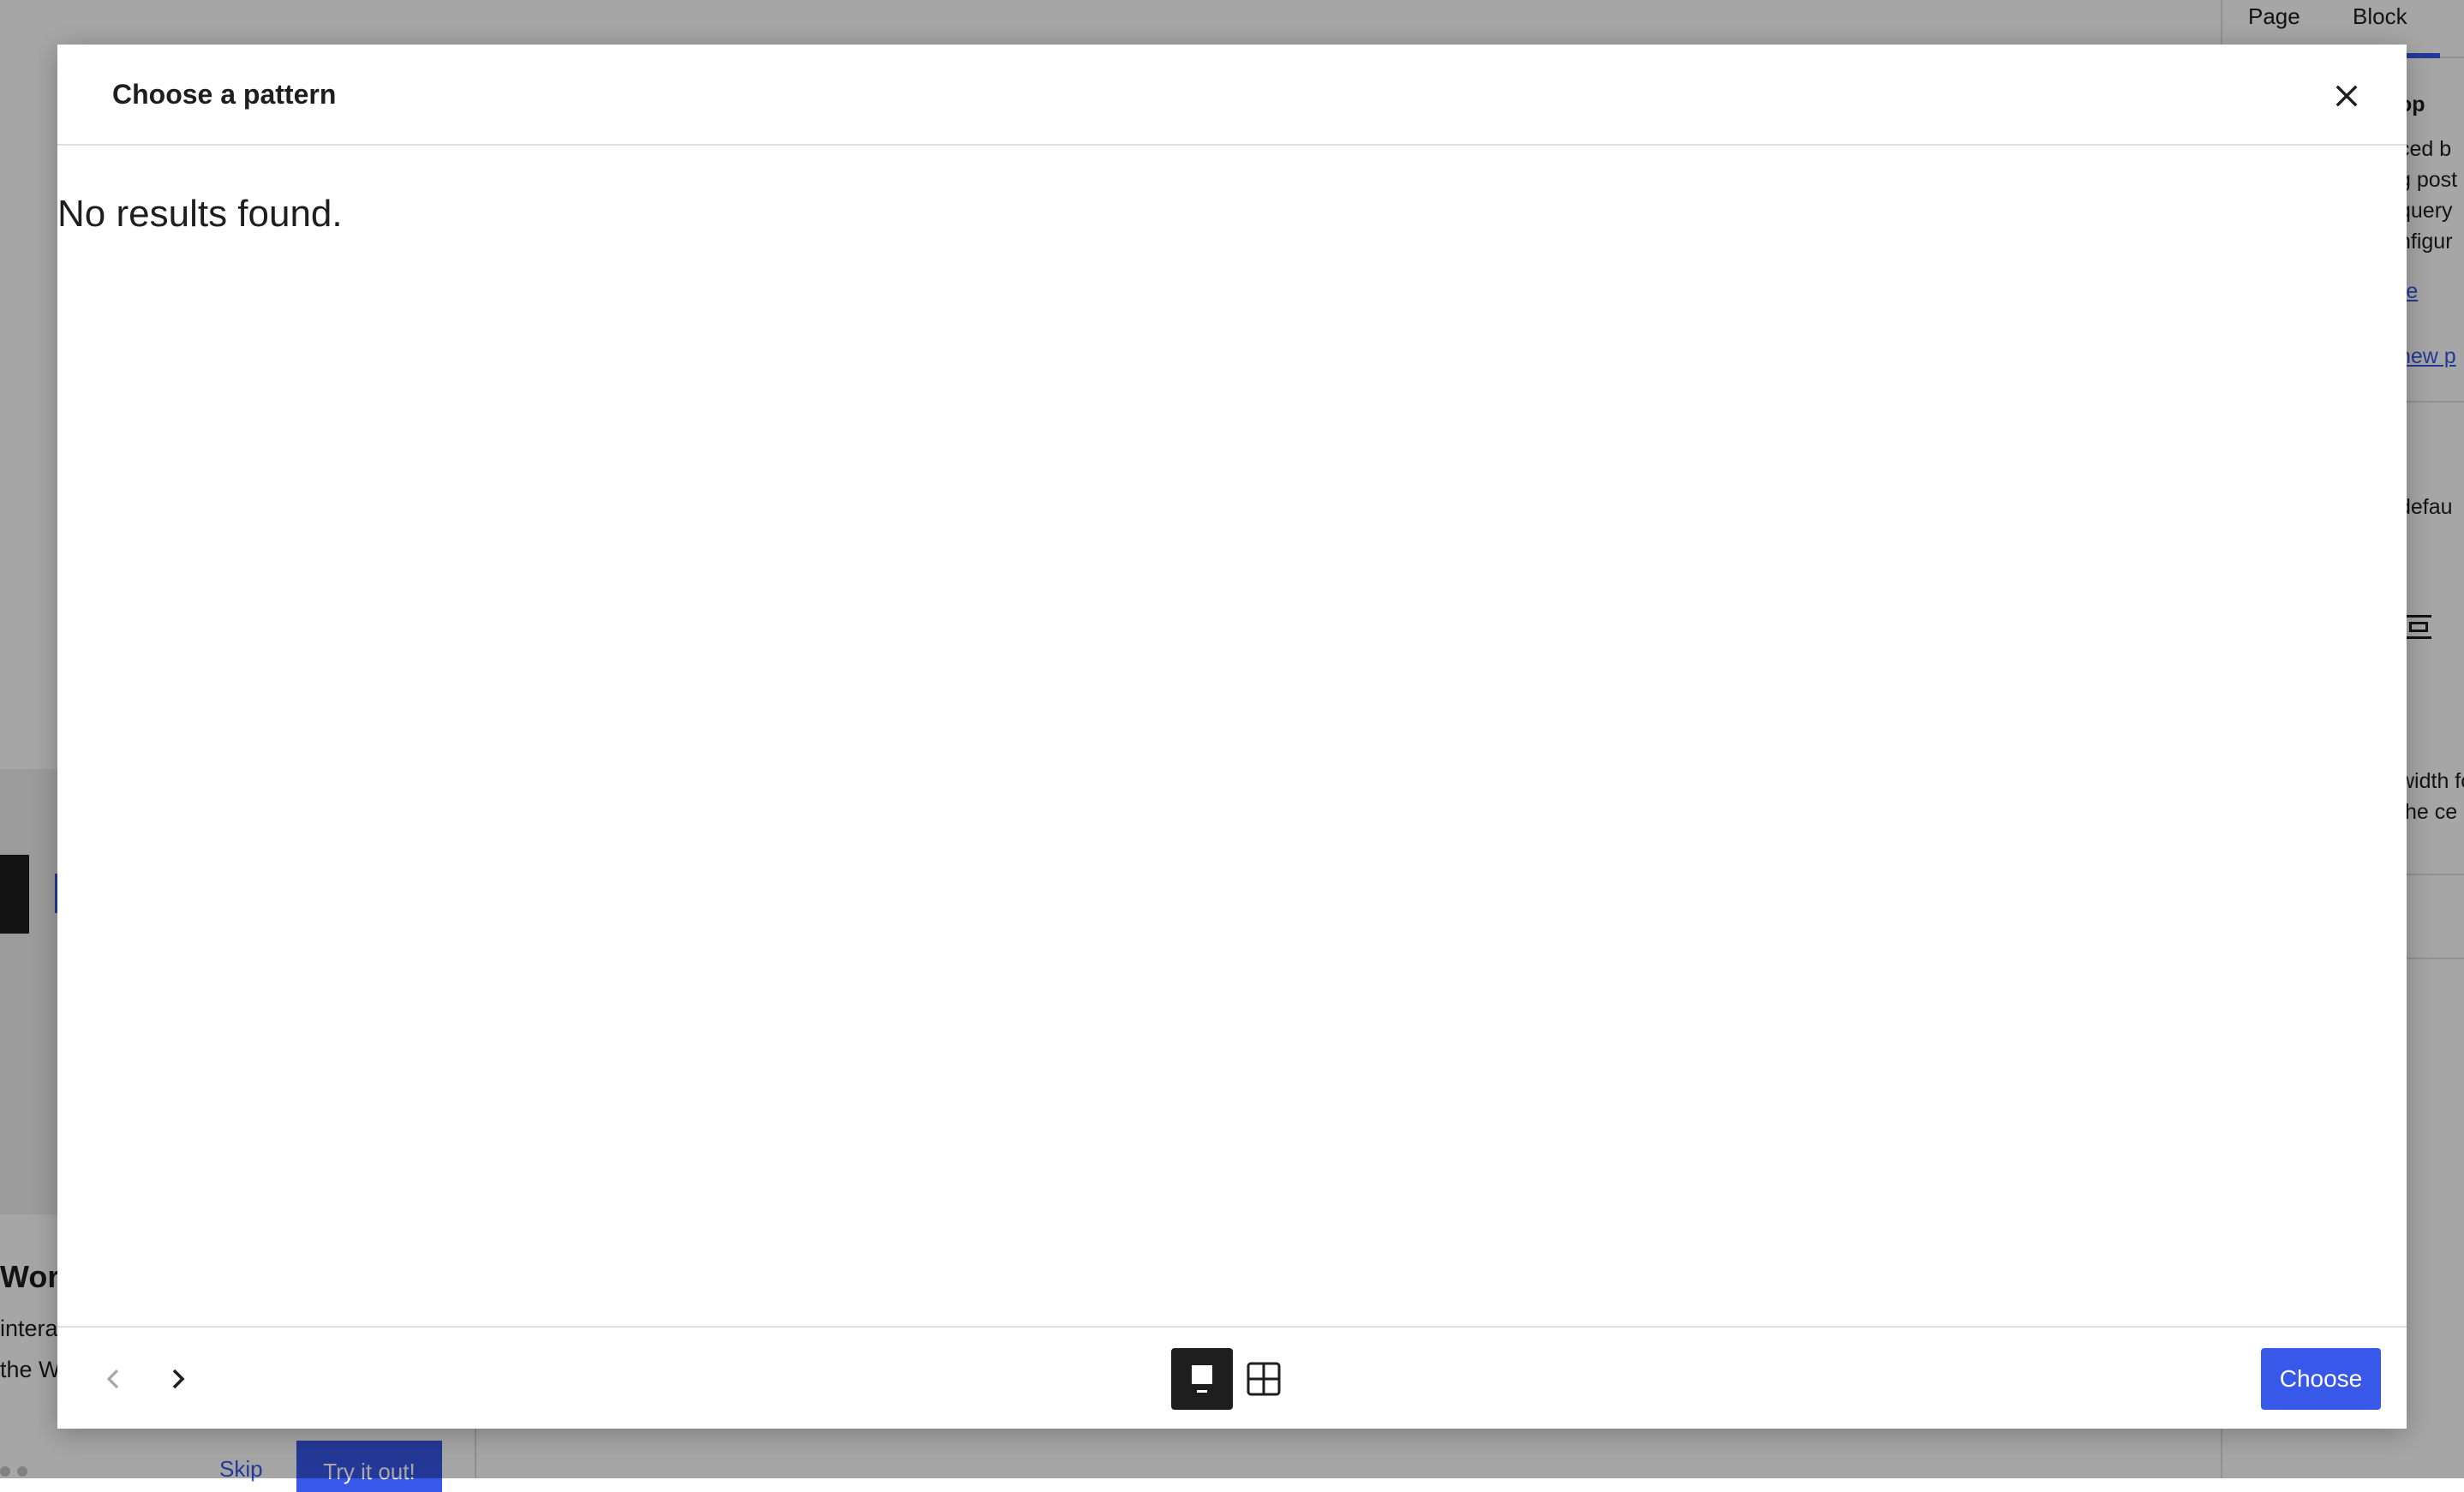 Image resolution: width=2464 pixels, height=1492 pixels. I want to click on close-icon, so click(2346, 96).